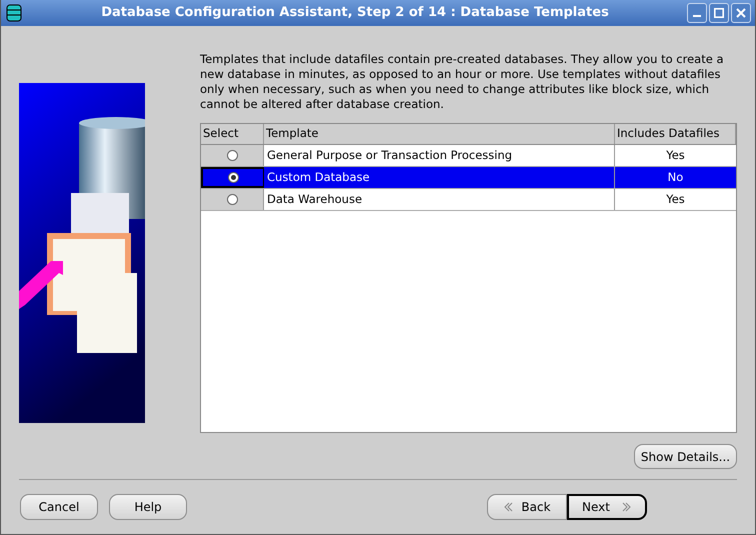  Describe the element at coordinates (439, 199) in the screenshot. I see `table-cell: Data Warehouse` at that location.